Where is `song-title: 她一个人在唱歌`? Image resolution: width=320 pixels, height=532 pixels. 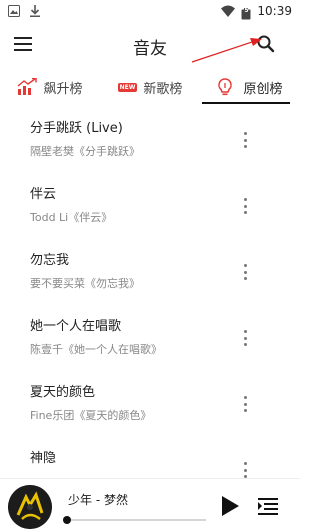 song-title: 她一个人在唱歌 is located at coordinates (76, 326).